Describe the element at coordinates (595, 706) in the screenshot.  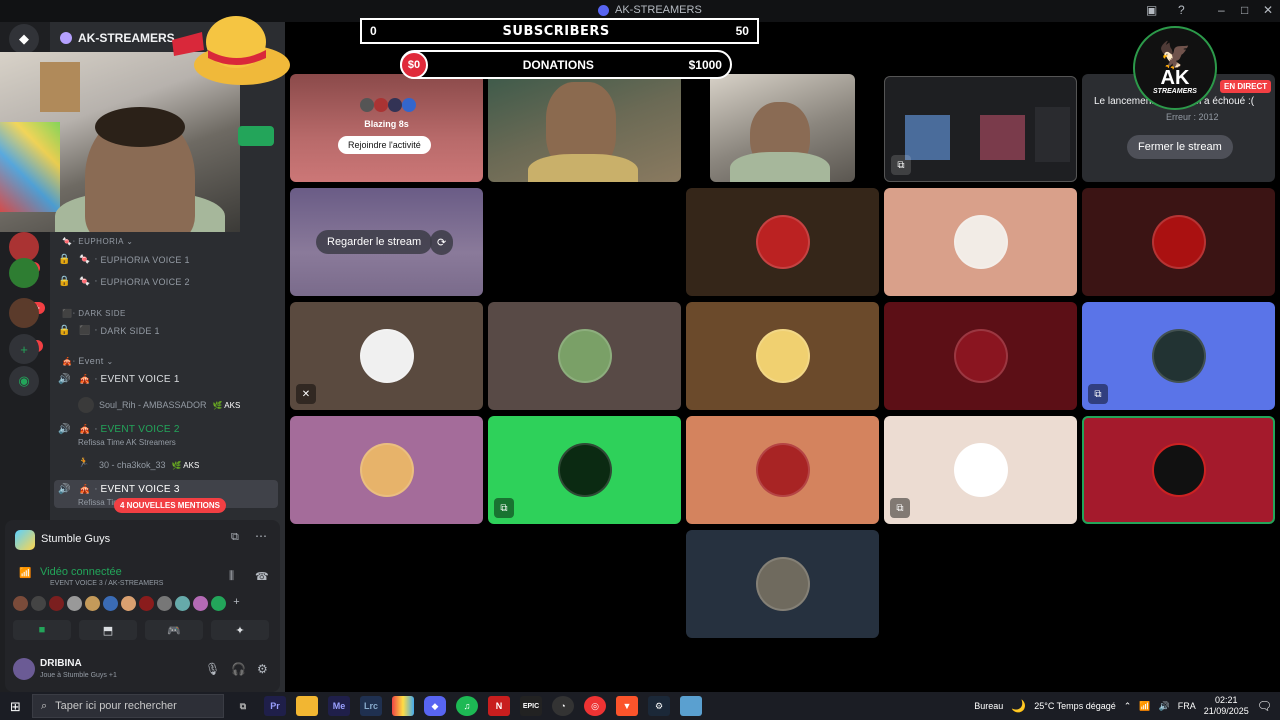
I see `chrome-icon: ◎` at that location.